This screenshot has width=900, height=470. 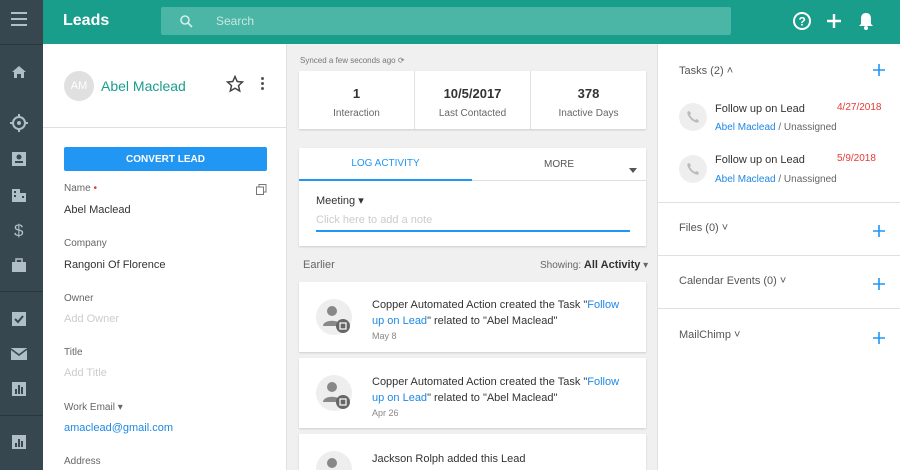 I want to click on company-value: Rangoni Of Florence, so click(x=115, y=265).